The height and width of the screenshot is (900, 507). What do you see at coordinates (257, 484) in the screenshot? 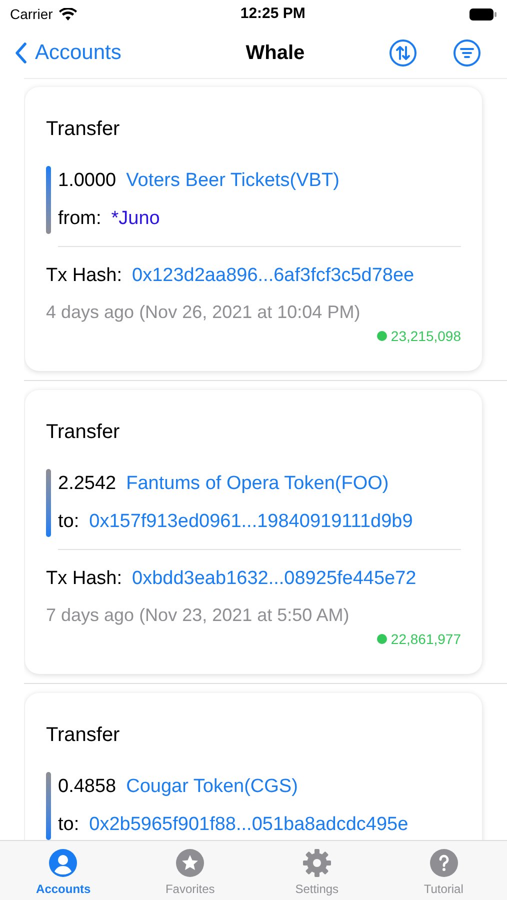
I see `token-link: Fantums of Opera Token(FOO)` at bounding box center [257, 484].